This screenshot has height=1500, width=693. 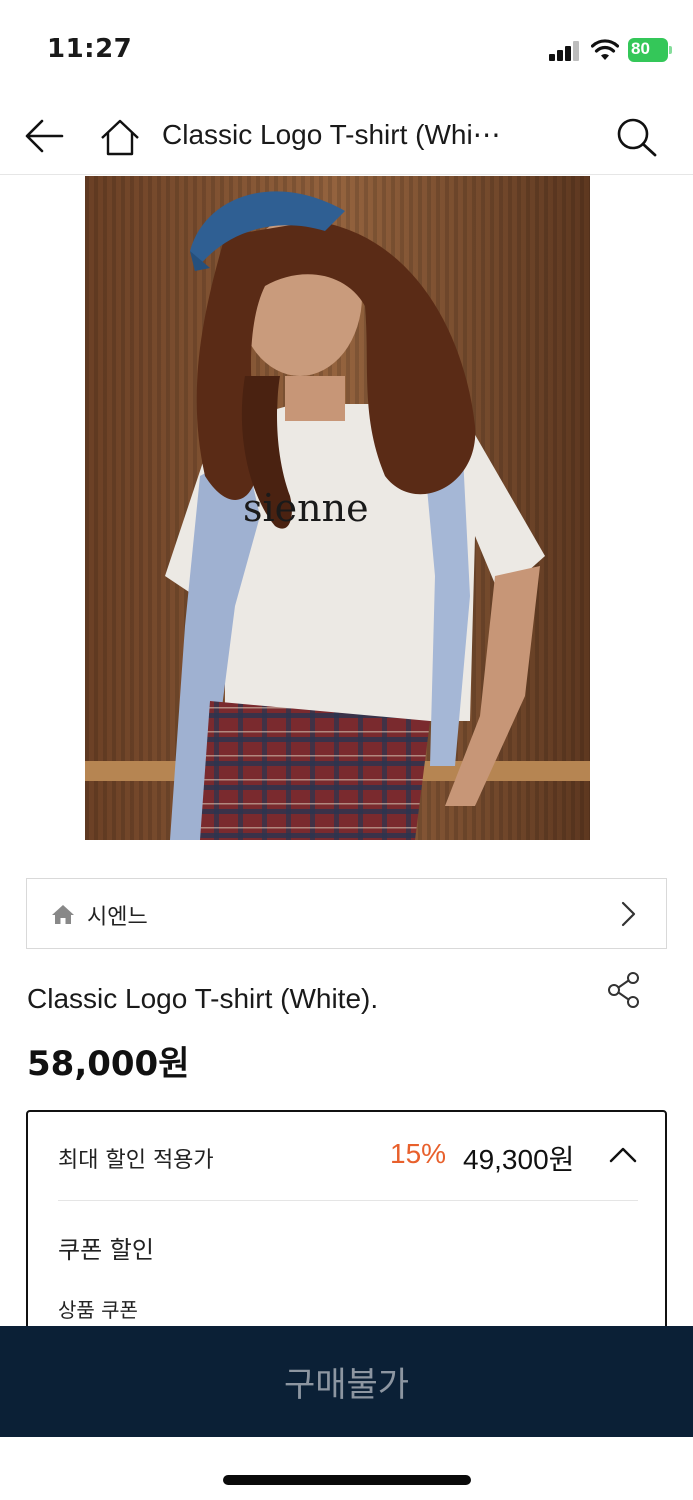 What do you see at coordinates (44, 136) in the screenshot?
I see `back-arrow-icon` at bounding box center [44, 136].